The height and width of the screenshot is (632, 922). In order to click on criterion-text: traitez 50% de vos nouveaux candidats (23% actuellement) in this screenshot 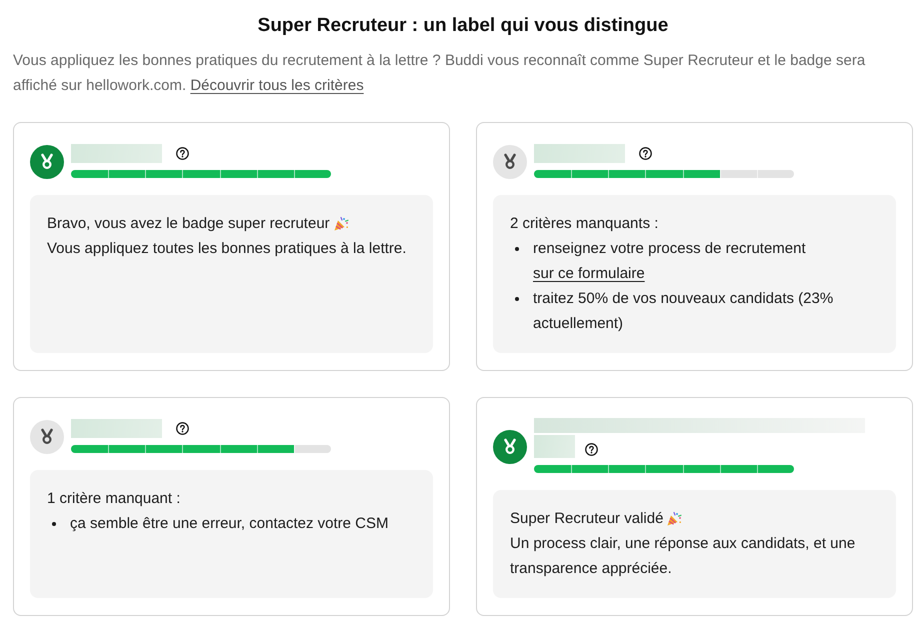, I will do `click(683, 311)`.